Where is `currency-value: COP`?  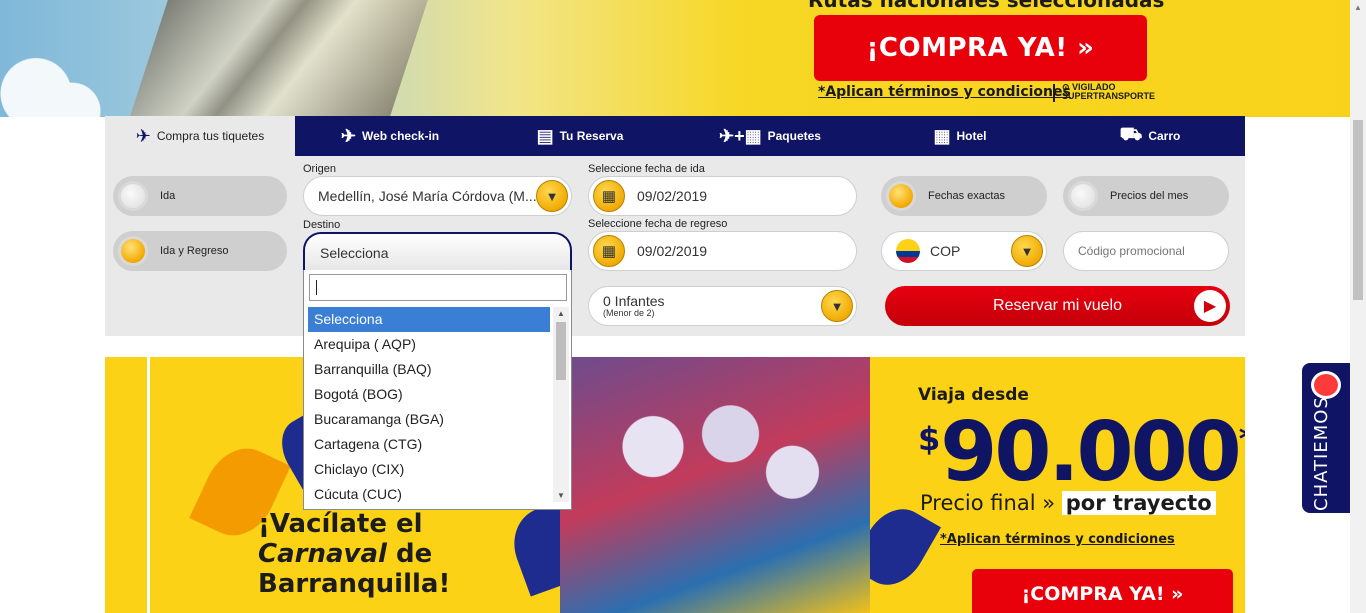 currency-value: COP is located at coordinates (945, 251).